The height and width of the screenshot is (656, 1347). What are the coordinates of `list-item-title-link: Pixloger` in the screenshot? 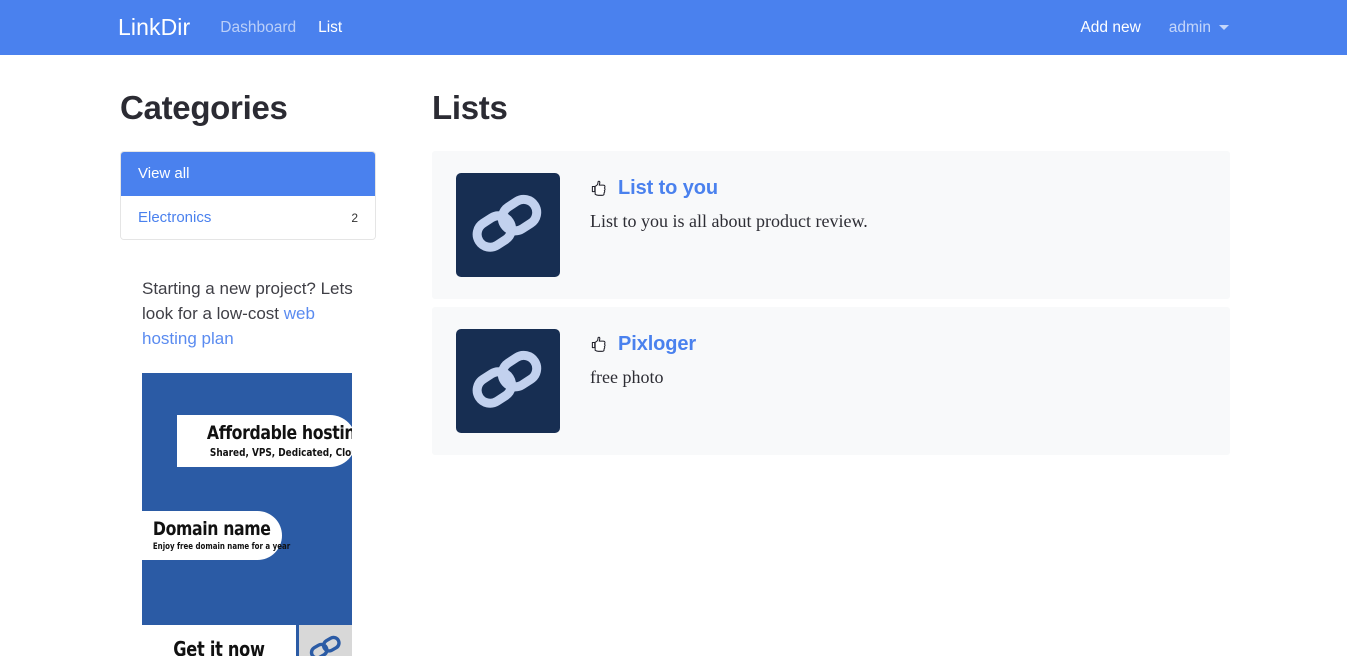 It's located at (657, 344).